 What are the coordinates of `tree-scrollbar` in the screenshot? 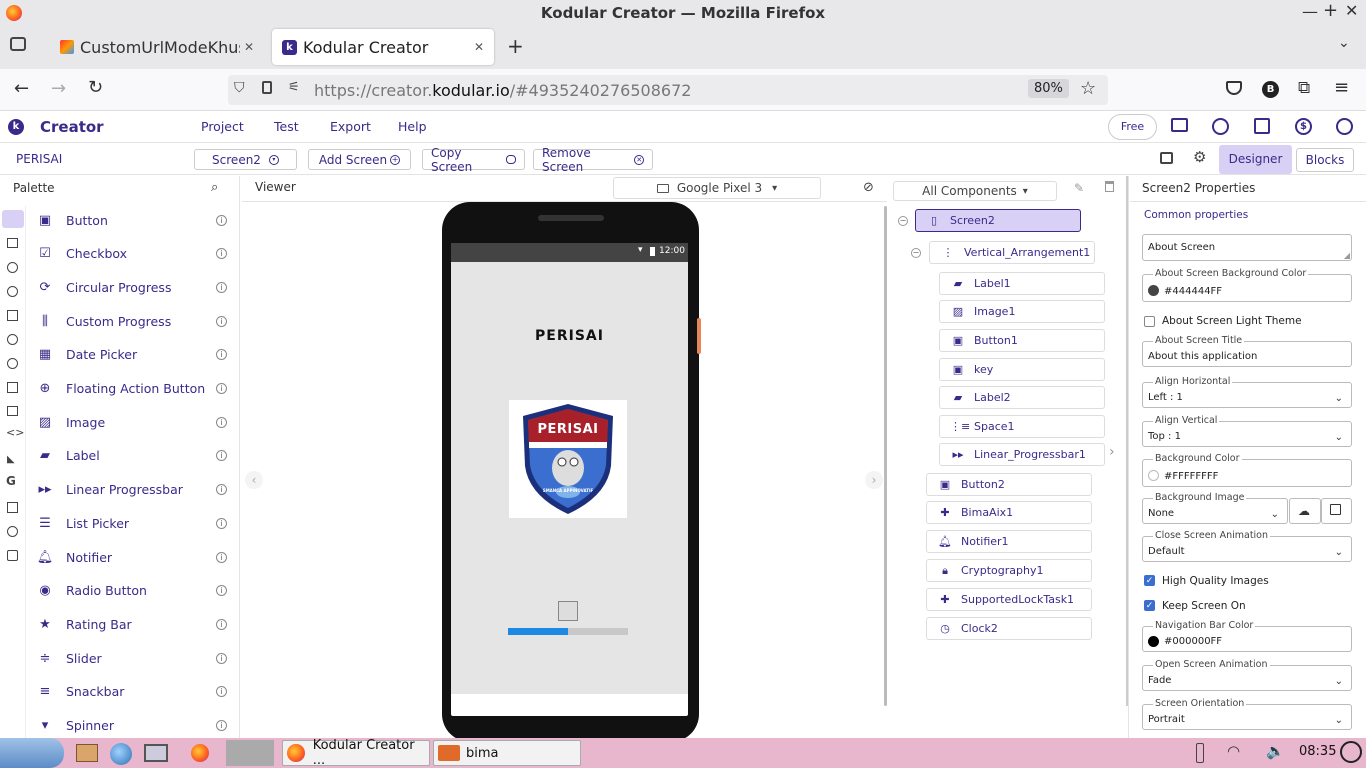 It's located at (1127, 441).